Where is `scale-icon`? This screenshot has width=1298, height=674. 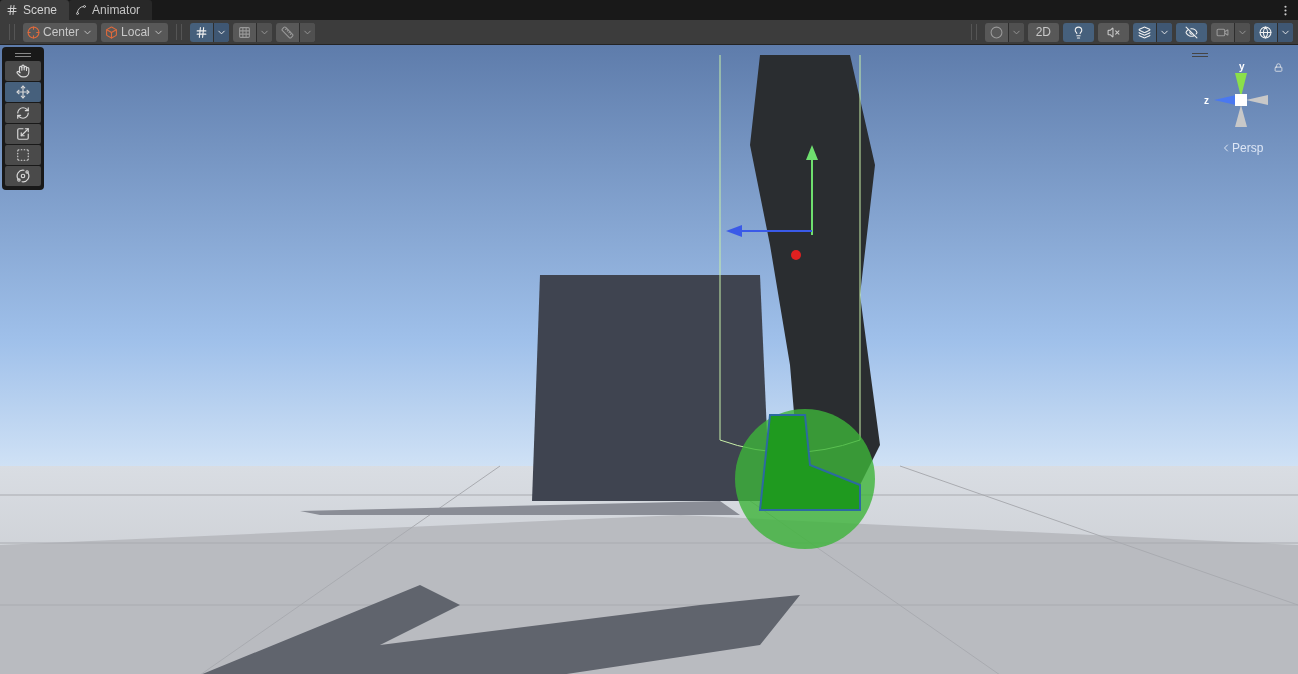
scale-icon is located at coordinates (23, 134).